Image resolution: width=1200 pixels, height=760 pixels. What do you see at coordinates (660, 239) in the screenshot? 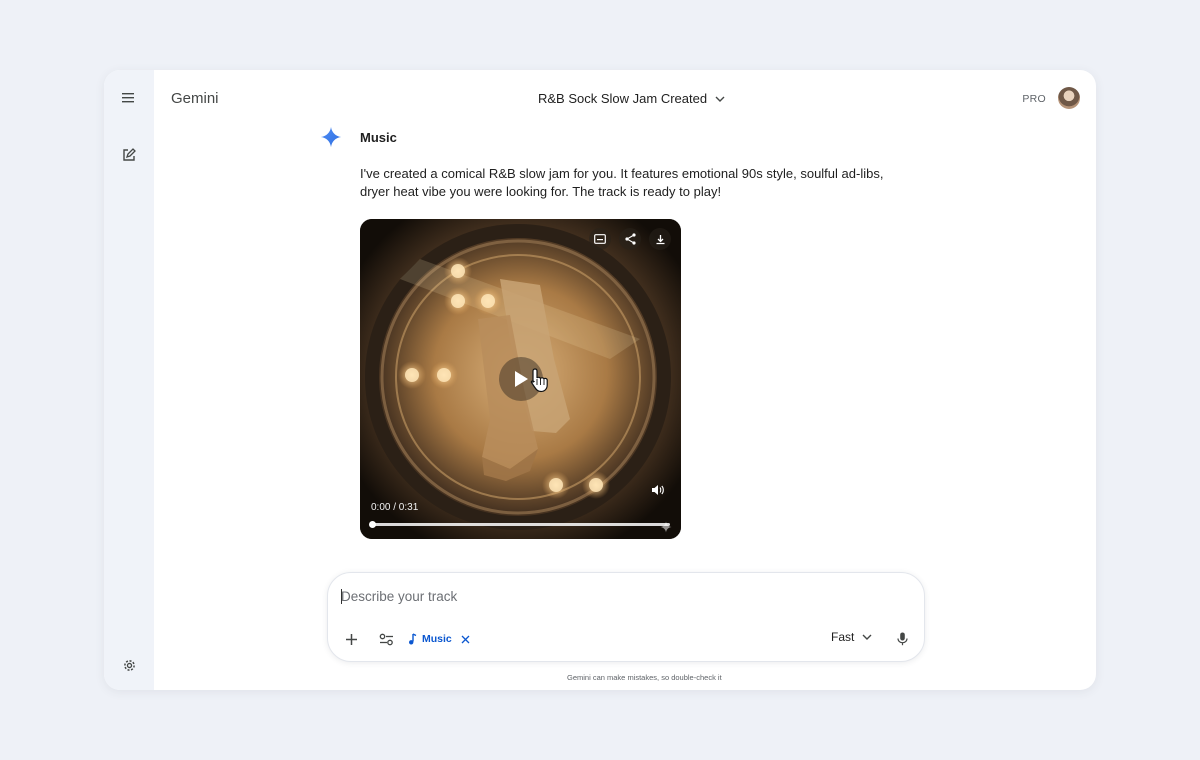
I see `download-icon` at bounding box center [660, 239].